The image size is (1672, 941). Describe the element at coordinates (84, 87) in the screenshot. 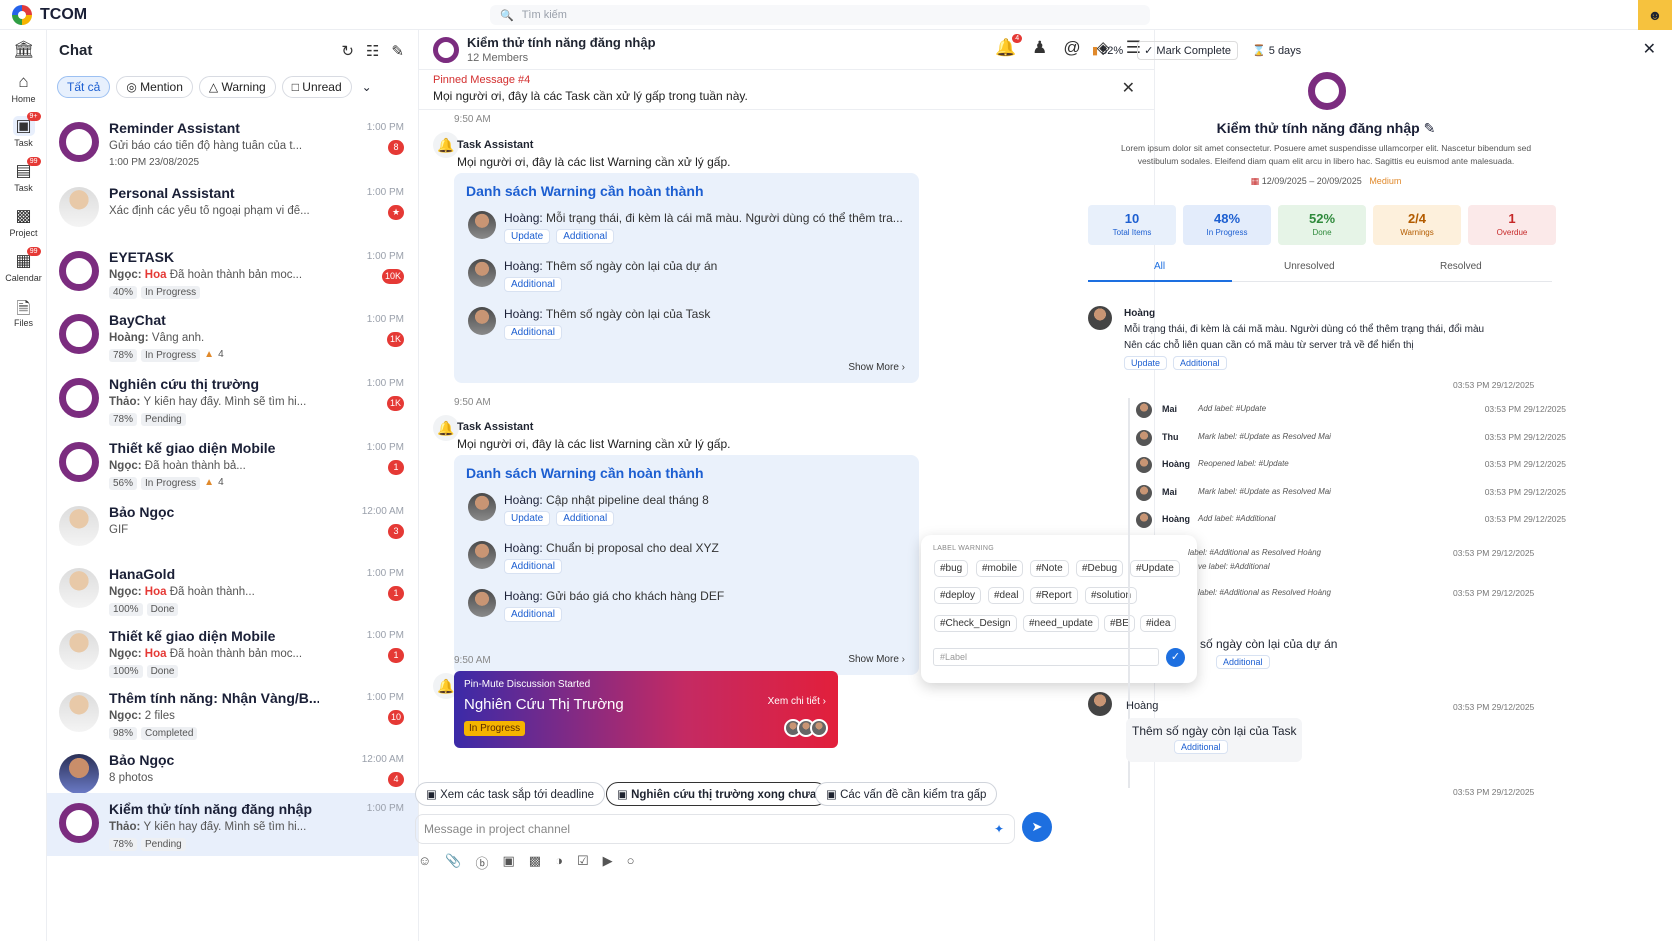

I see `filter-all: Tất cả` at that location.